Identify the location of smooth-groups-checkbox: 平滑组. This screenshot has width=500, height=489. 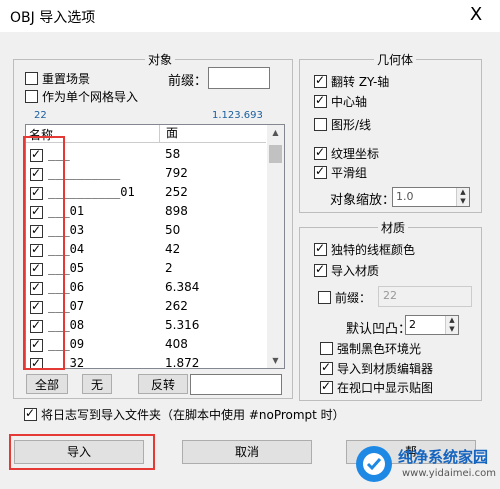
(340, 172).